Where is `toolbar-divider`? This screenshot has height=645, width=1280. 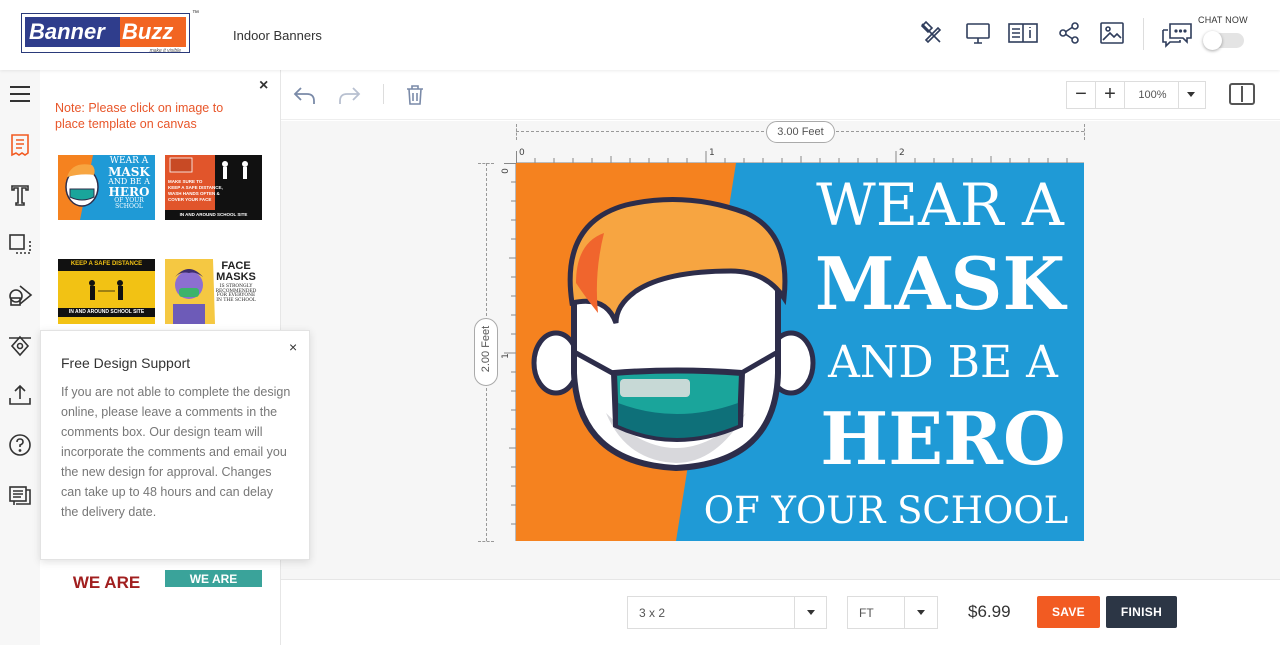 toolbar-divider is located at coordinates (383, 94).